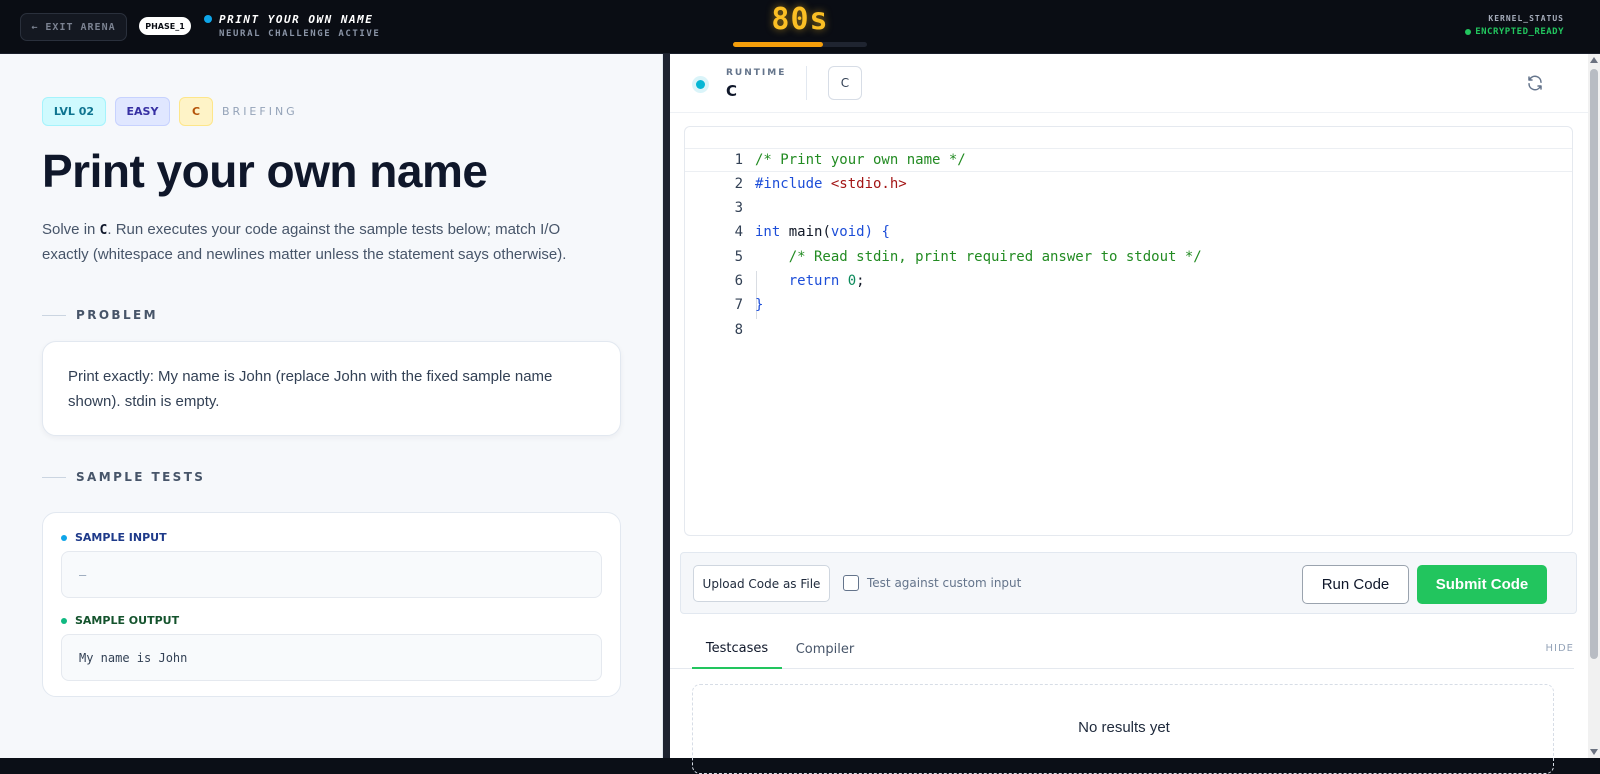 The width and height of the screenshot is (1600, 774). Describe the element at coordinates (208, 19) in the screenshot. I see `challenge-status-dot` at that location.